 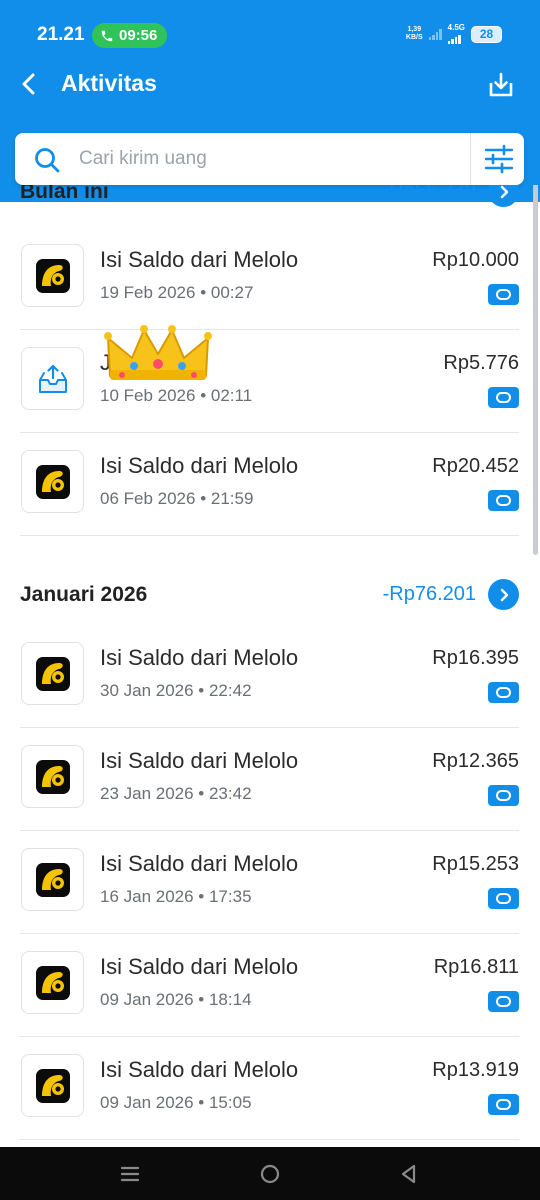 I want to click on transaction-date: 23 Jan 2026 • 23:42, so click(x=176, y=793).